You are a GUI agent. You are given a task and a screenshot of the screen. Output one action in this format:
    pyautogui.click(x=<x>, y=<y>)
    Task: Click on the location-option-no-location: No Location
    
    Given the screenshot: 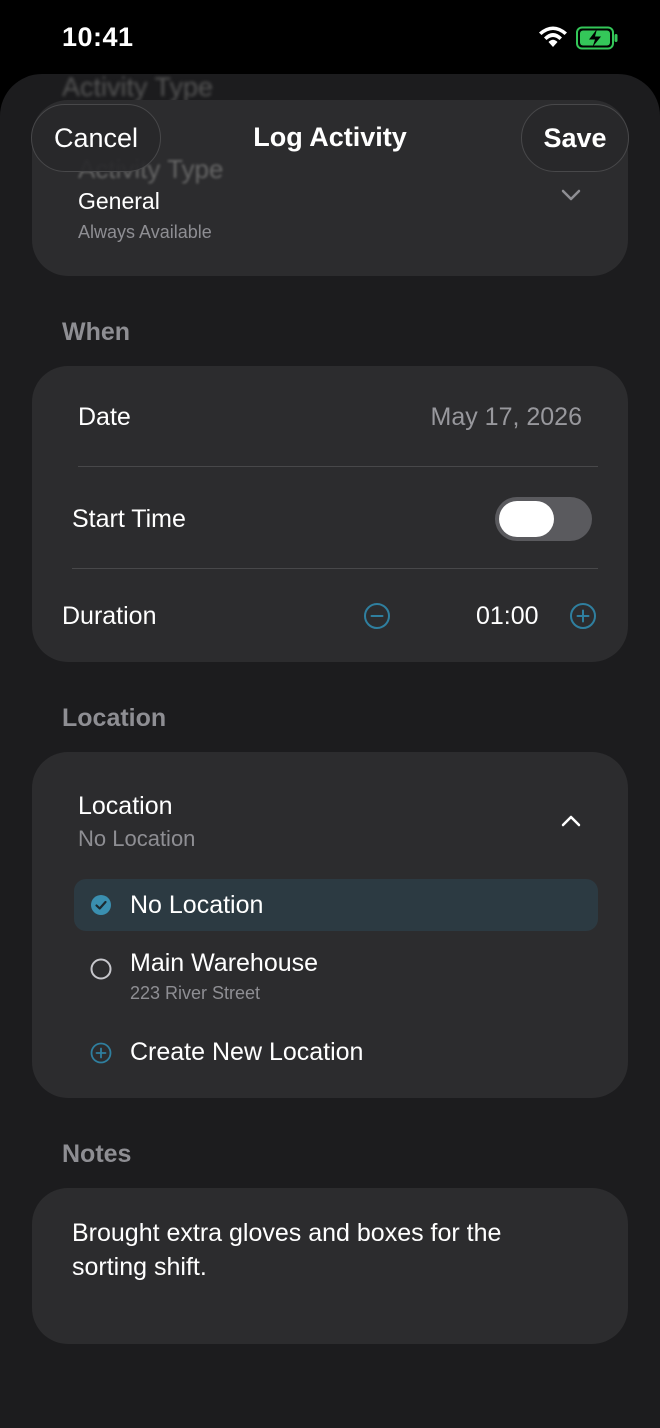 What is the action you would take?
    pyautogui.click(x=336, y=905)
    